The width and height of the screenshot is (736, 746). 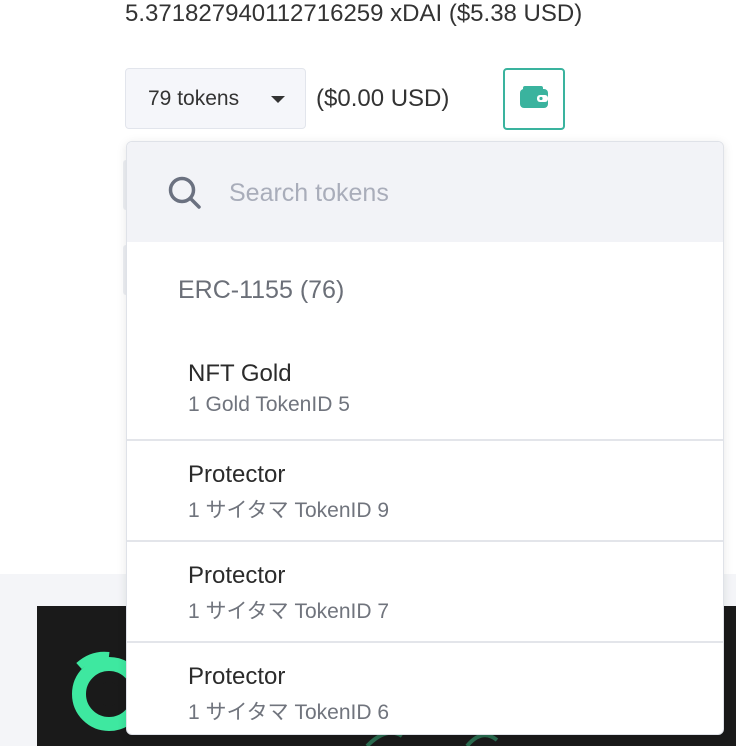 I want to click on erc1155-group-header: ERC-1155 (76), so click(x=261, y=290).